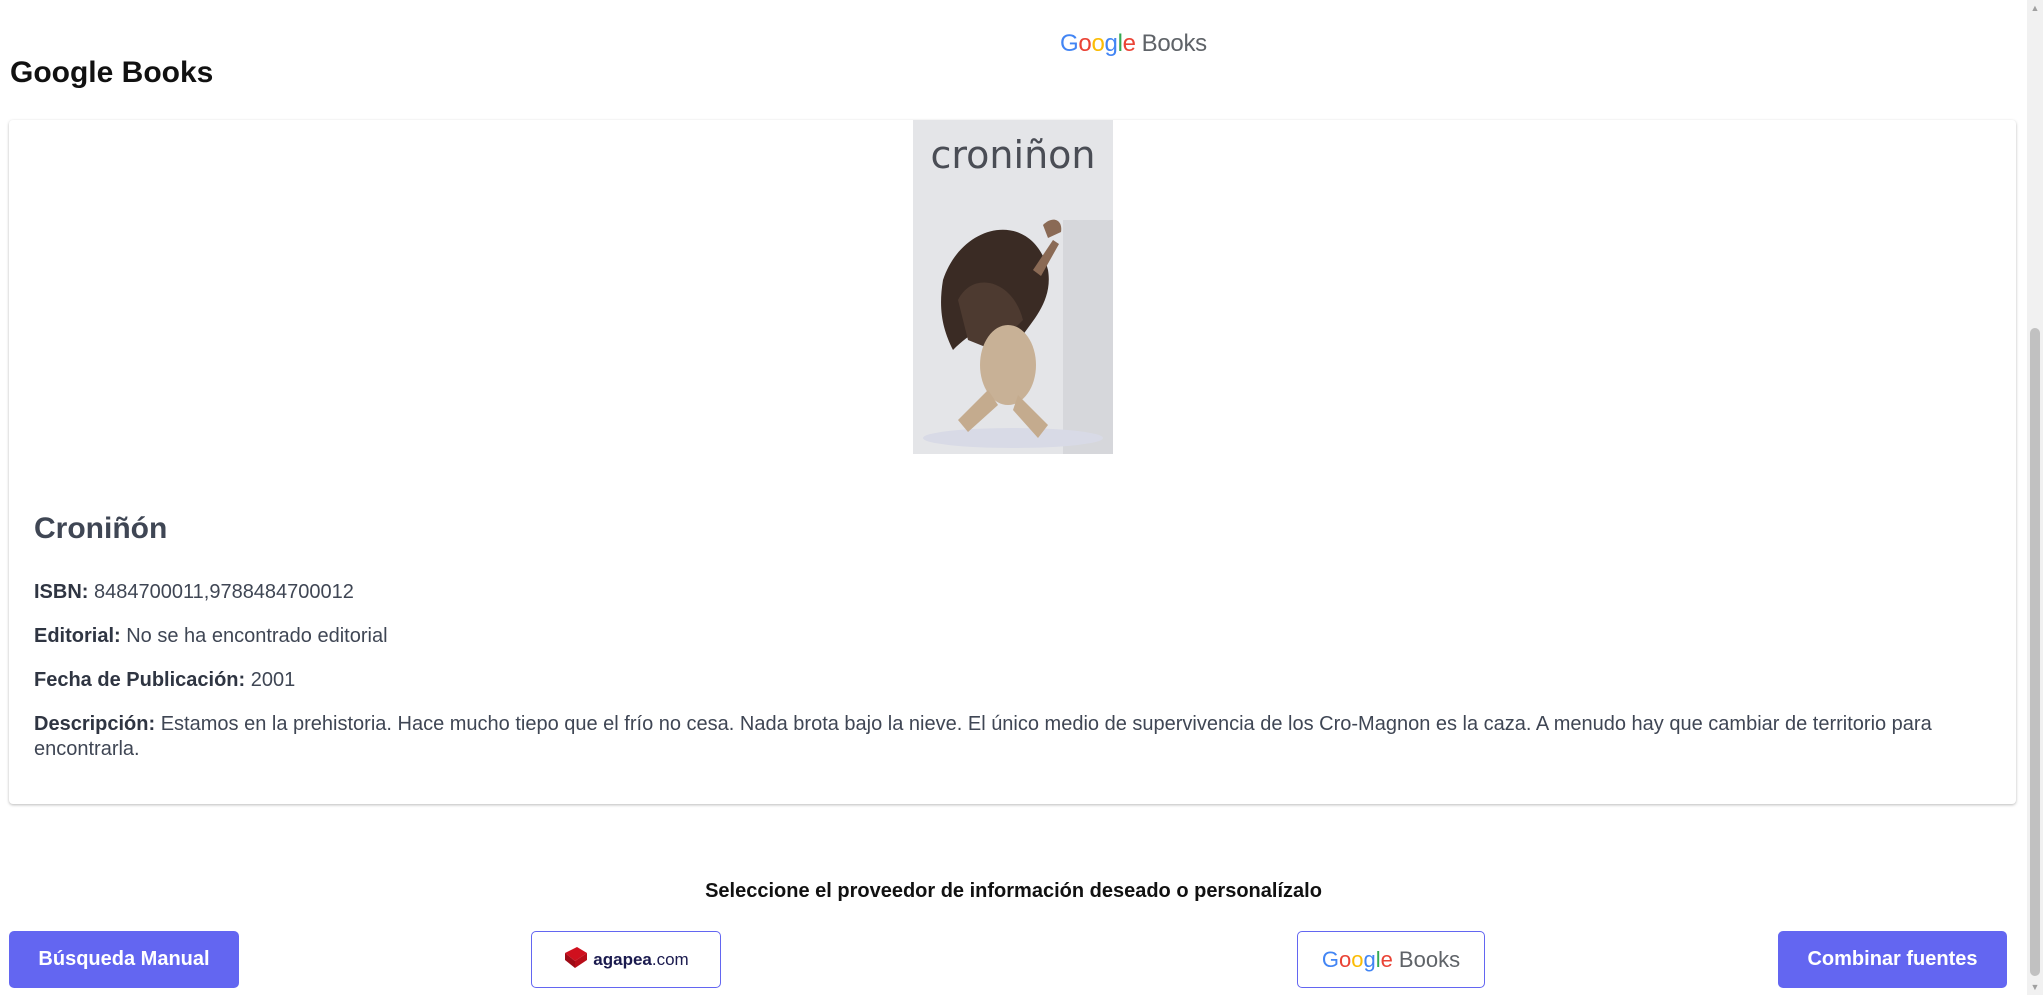  I want to click on google-books-button-logo: Google Books, so click(1391, 959).